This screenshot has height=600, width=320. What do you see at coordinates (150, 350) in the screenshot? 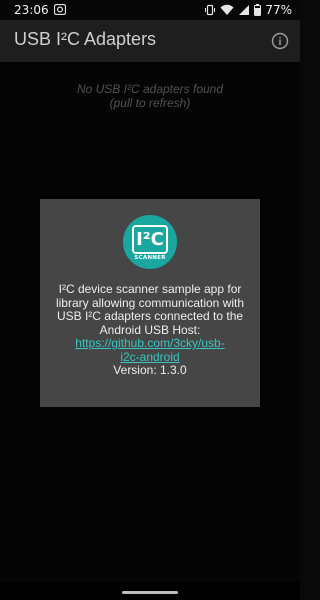
I see `github-link: https://github.com/3cky/usb-i2c-android` at bounding box center [150, 350].